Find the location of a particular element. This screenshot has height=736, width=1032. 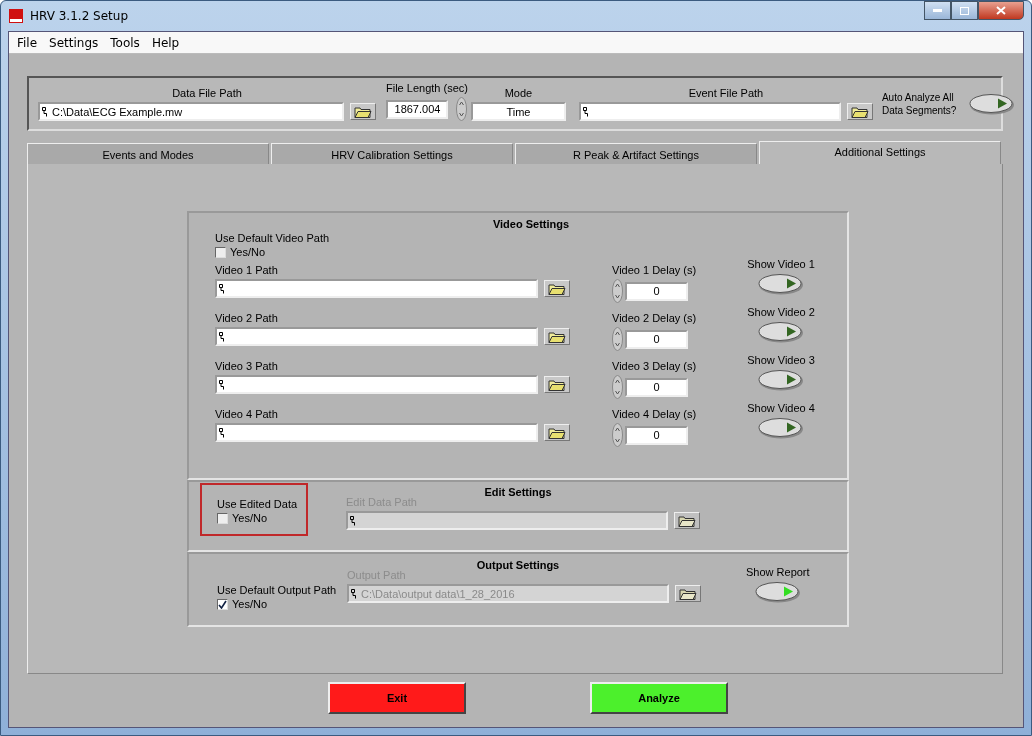

toggle-label: Show Video 4 is located at coordinates (781, 408).